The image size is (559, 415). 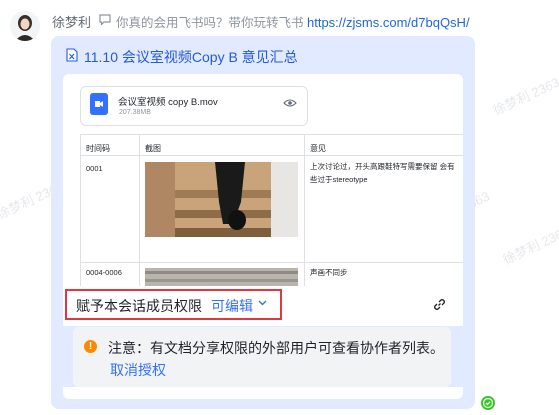 I want to click on video-file-icon, so click(x=99, y=104).